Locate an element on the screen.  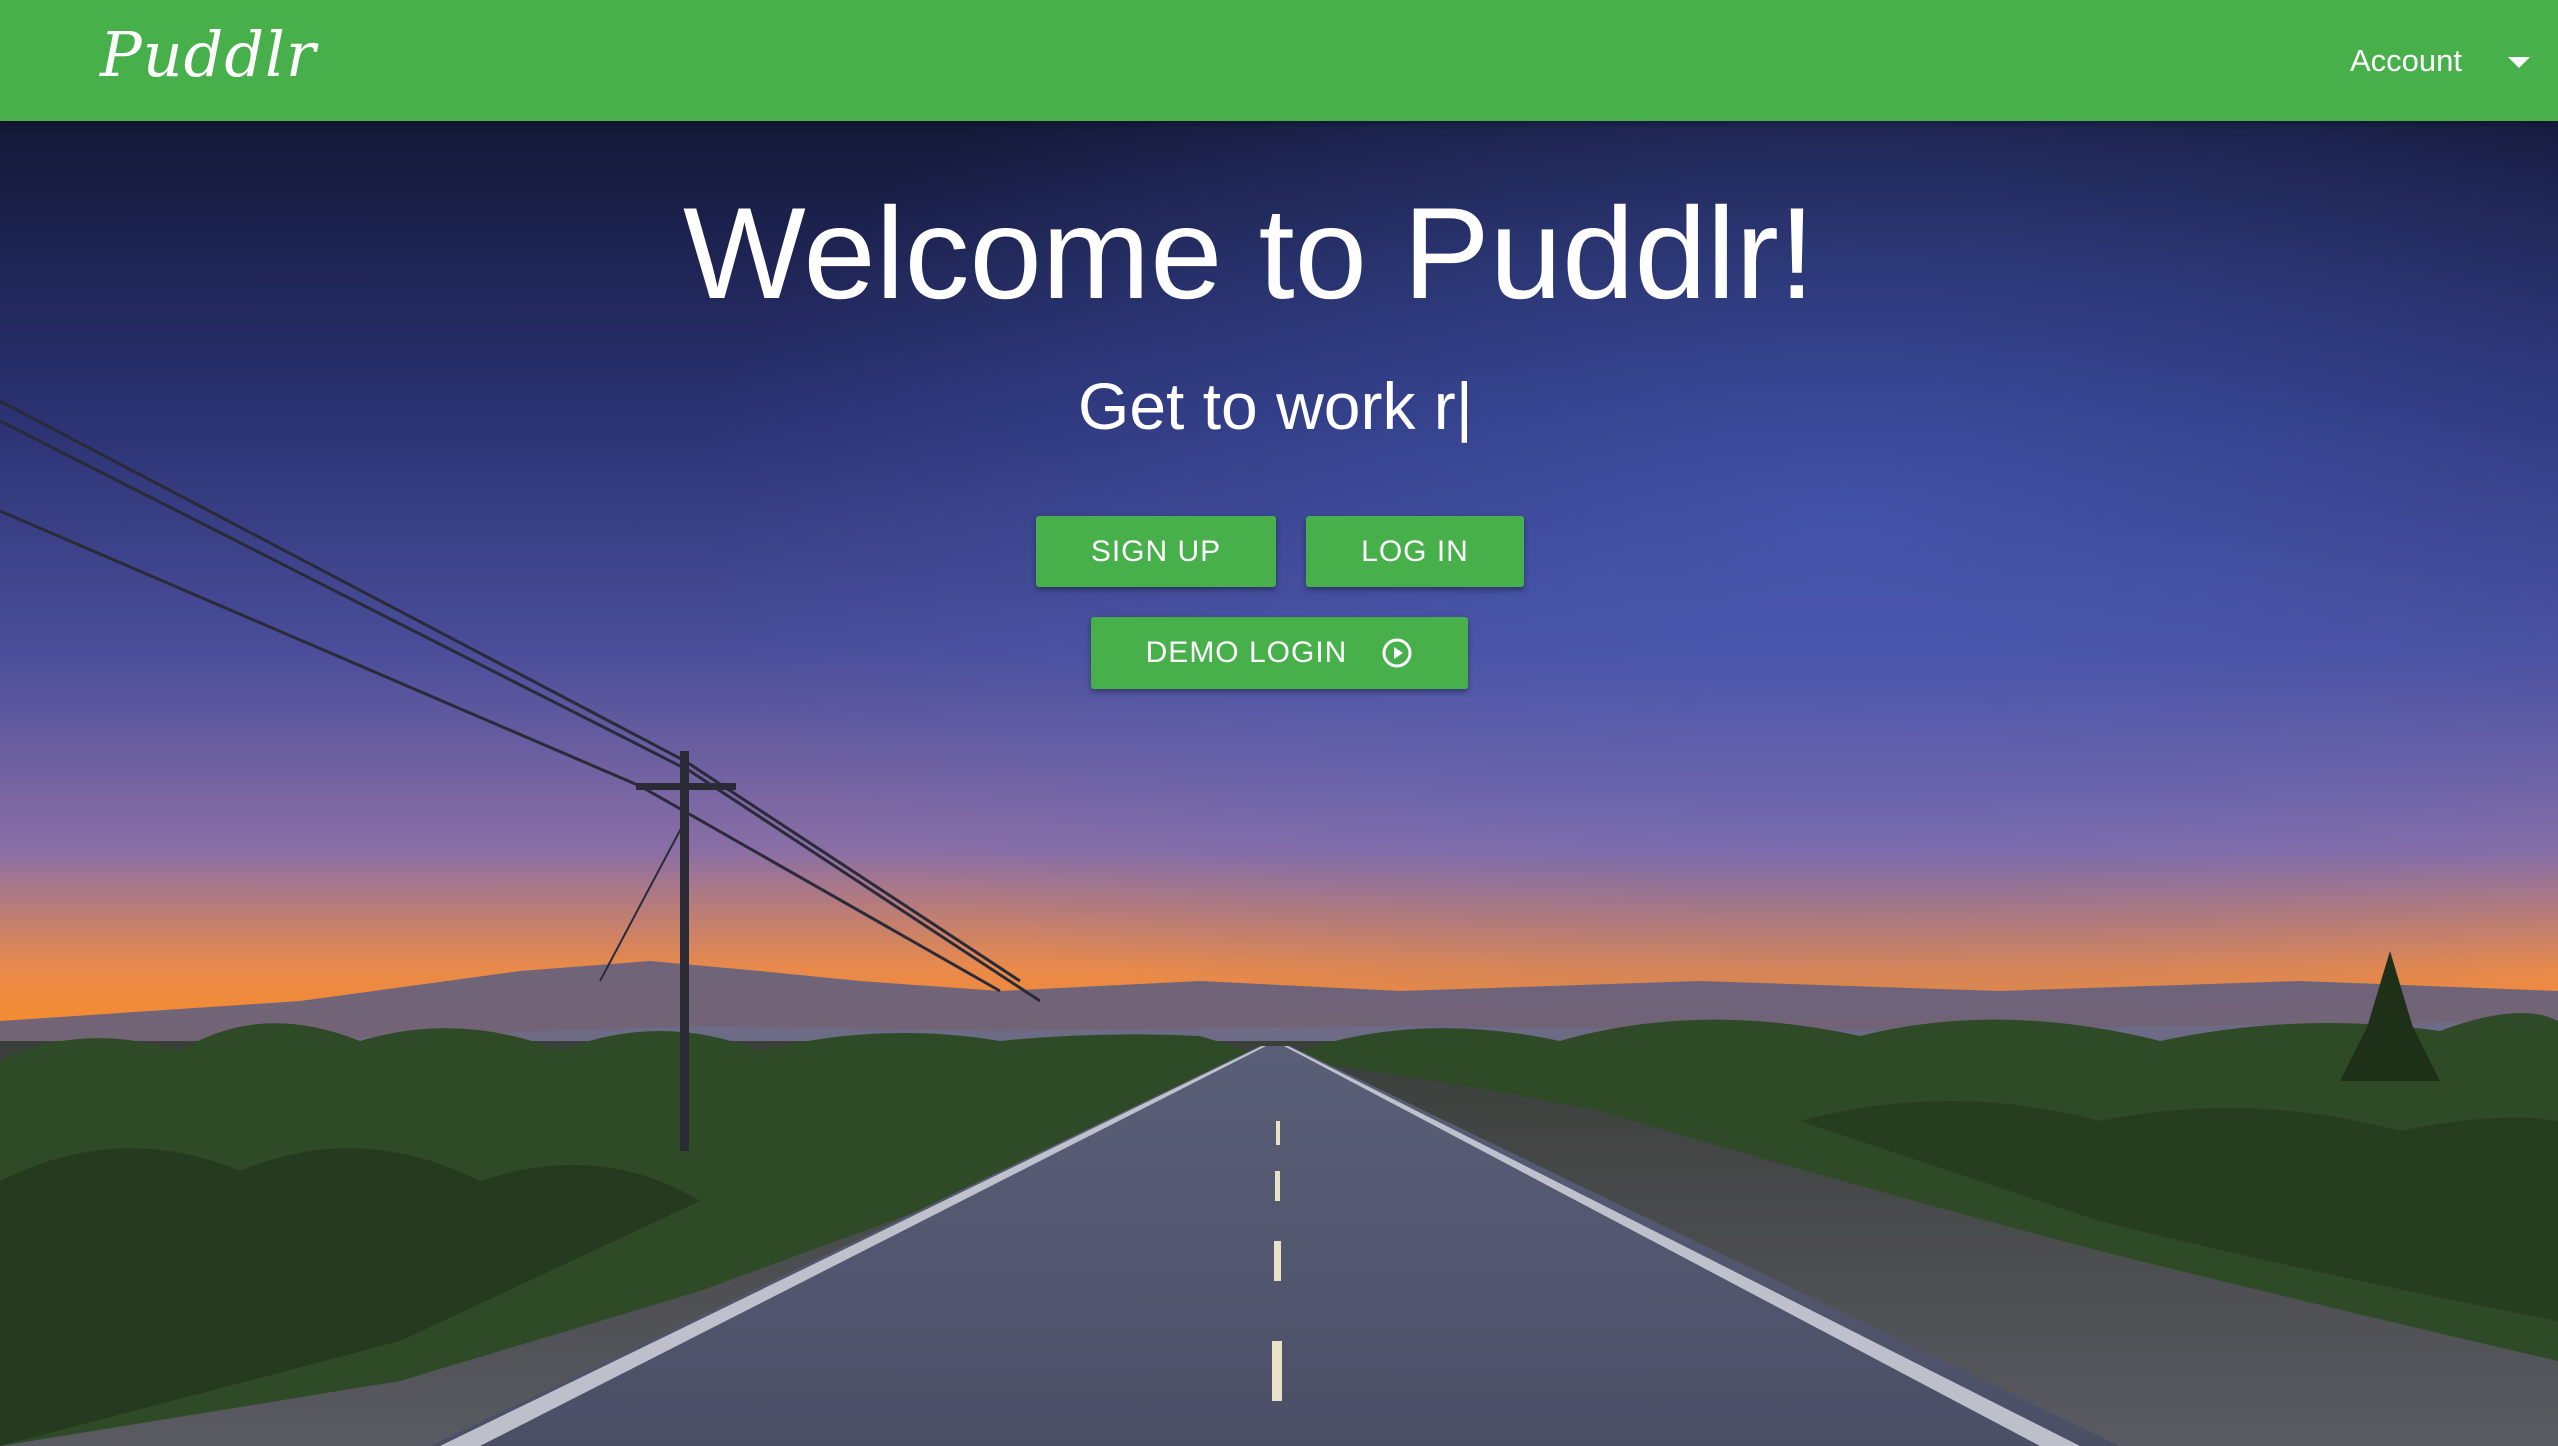
top-navbar: Puddlr Account is located at coordinates (1279, 60).